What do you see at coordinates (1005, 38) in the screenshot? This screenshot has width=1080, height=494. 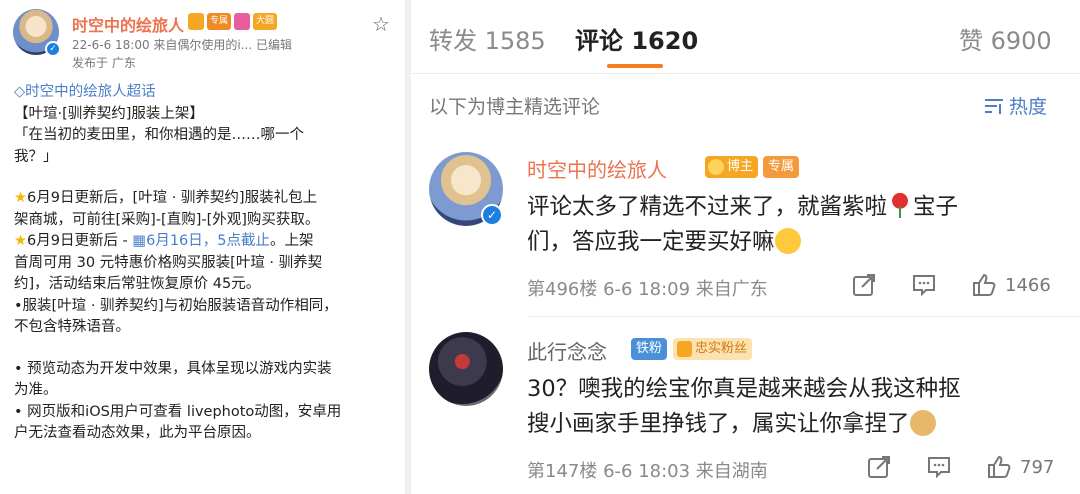 I see `tab-like: 赞 6900` at bounding box center [1005, 38].